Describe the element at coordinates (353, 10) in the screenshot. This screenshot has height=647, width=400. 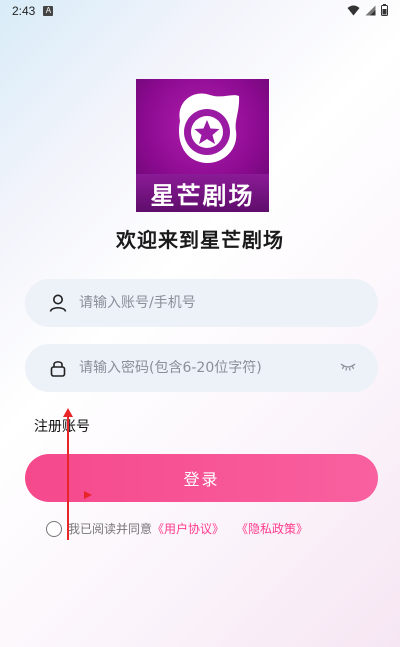
I see `wifi-icon` at that location.